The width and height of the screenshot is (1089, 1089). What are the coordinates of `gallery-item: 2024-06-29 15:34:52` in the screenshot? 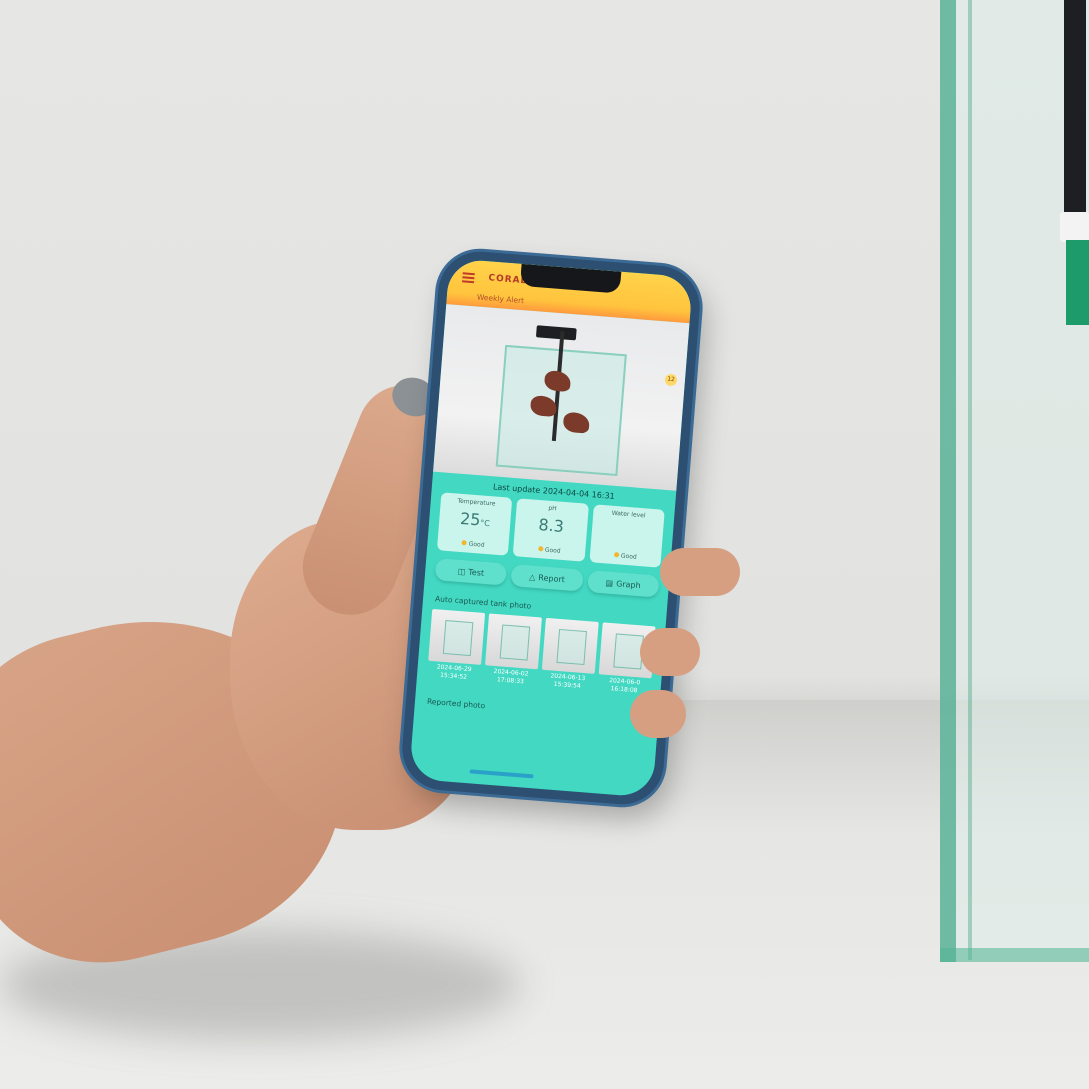 It's located at (456, 645).